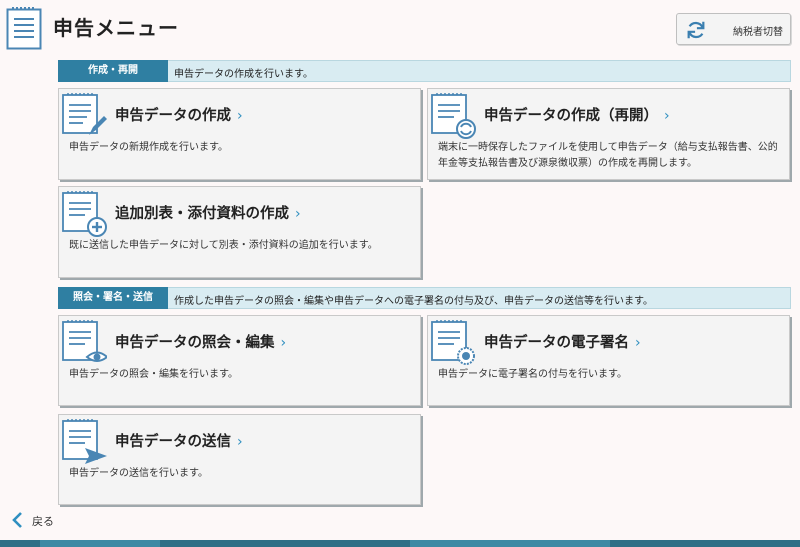 The width and height of the screenshot is (800, 547). I want to click on card-description: 申告データに電子署名の付与を行います。, so click(532, 374).